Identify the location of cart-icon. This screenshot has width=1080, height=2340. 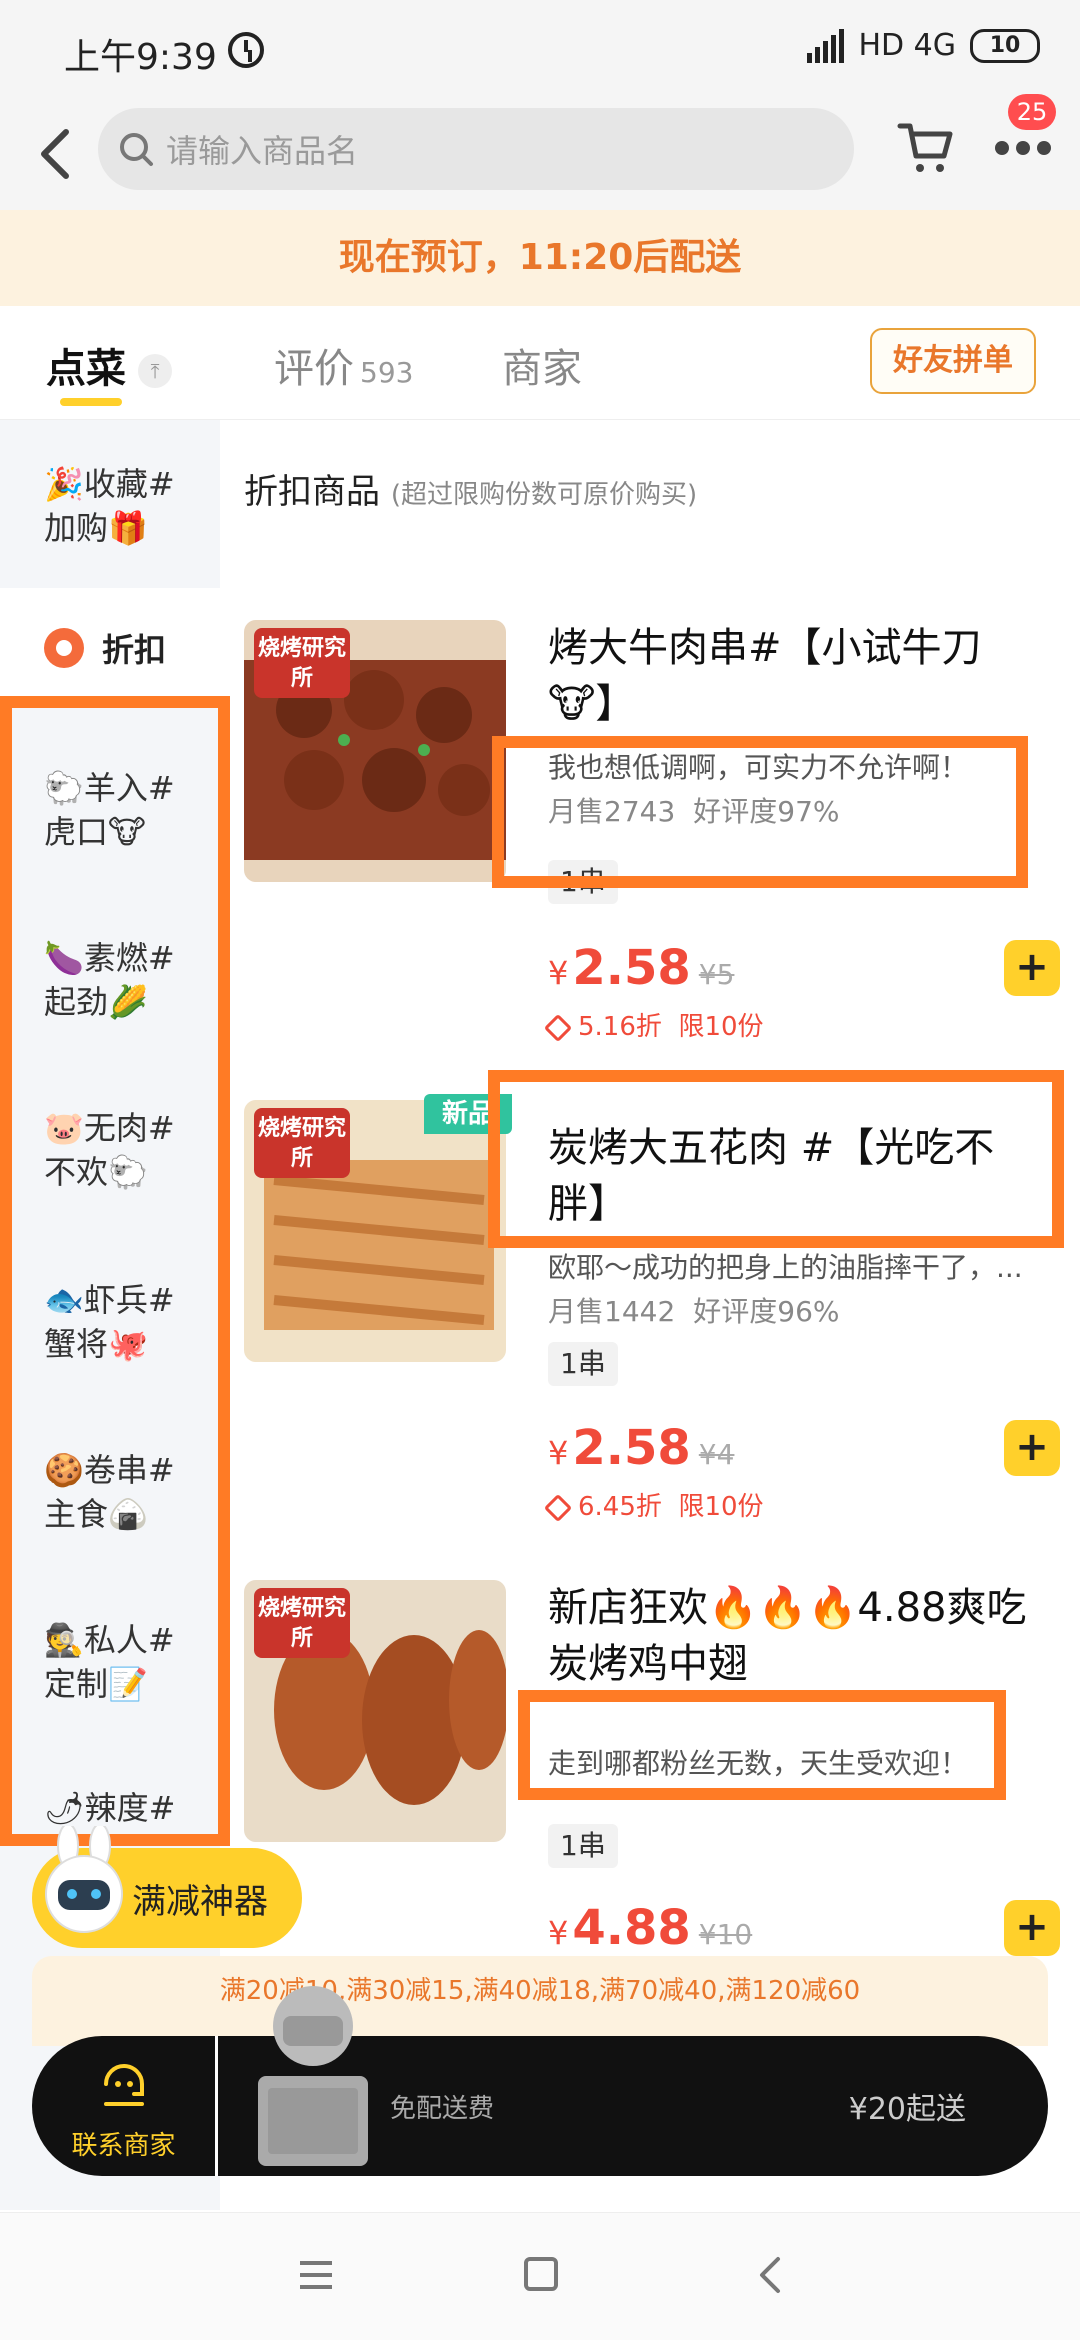
(926, 146).